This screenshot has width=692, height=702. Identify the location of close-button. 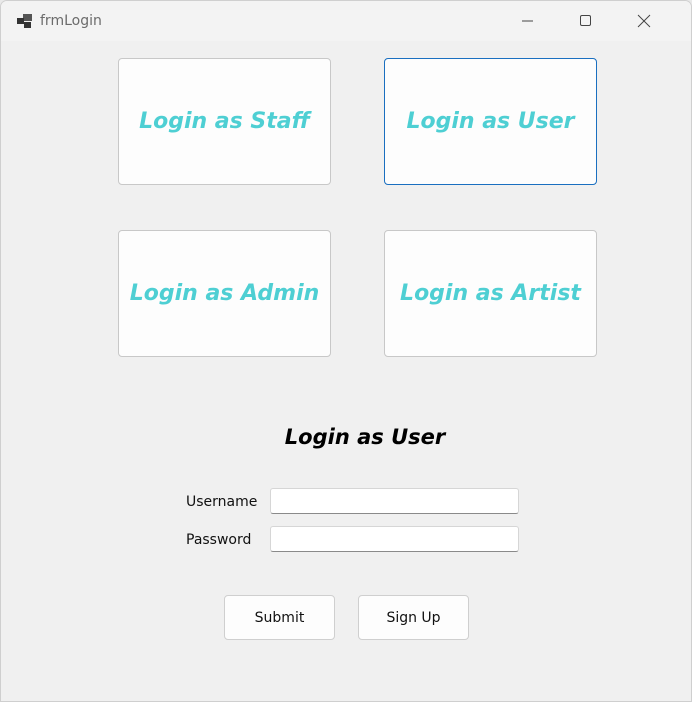
(644, 21).